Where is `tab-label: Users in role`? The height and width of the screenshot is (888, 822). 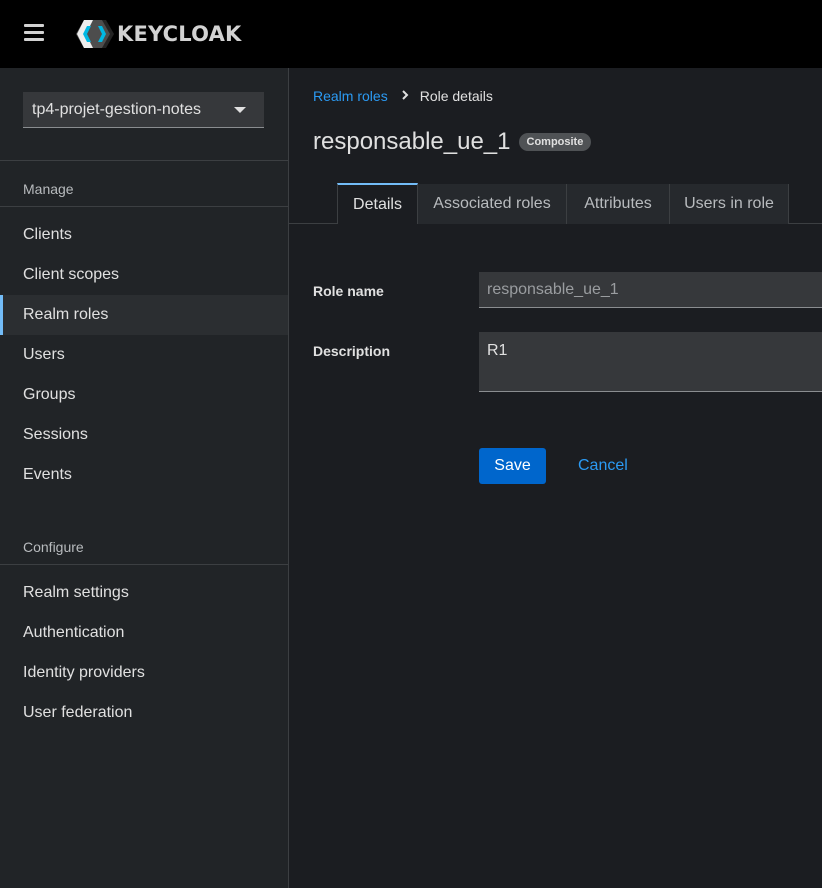
tab-label: Users in role is located at coordinates (729, 203).